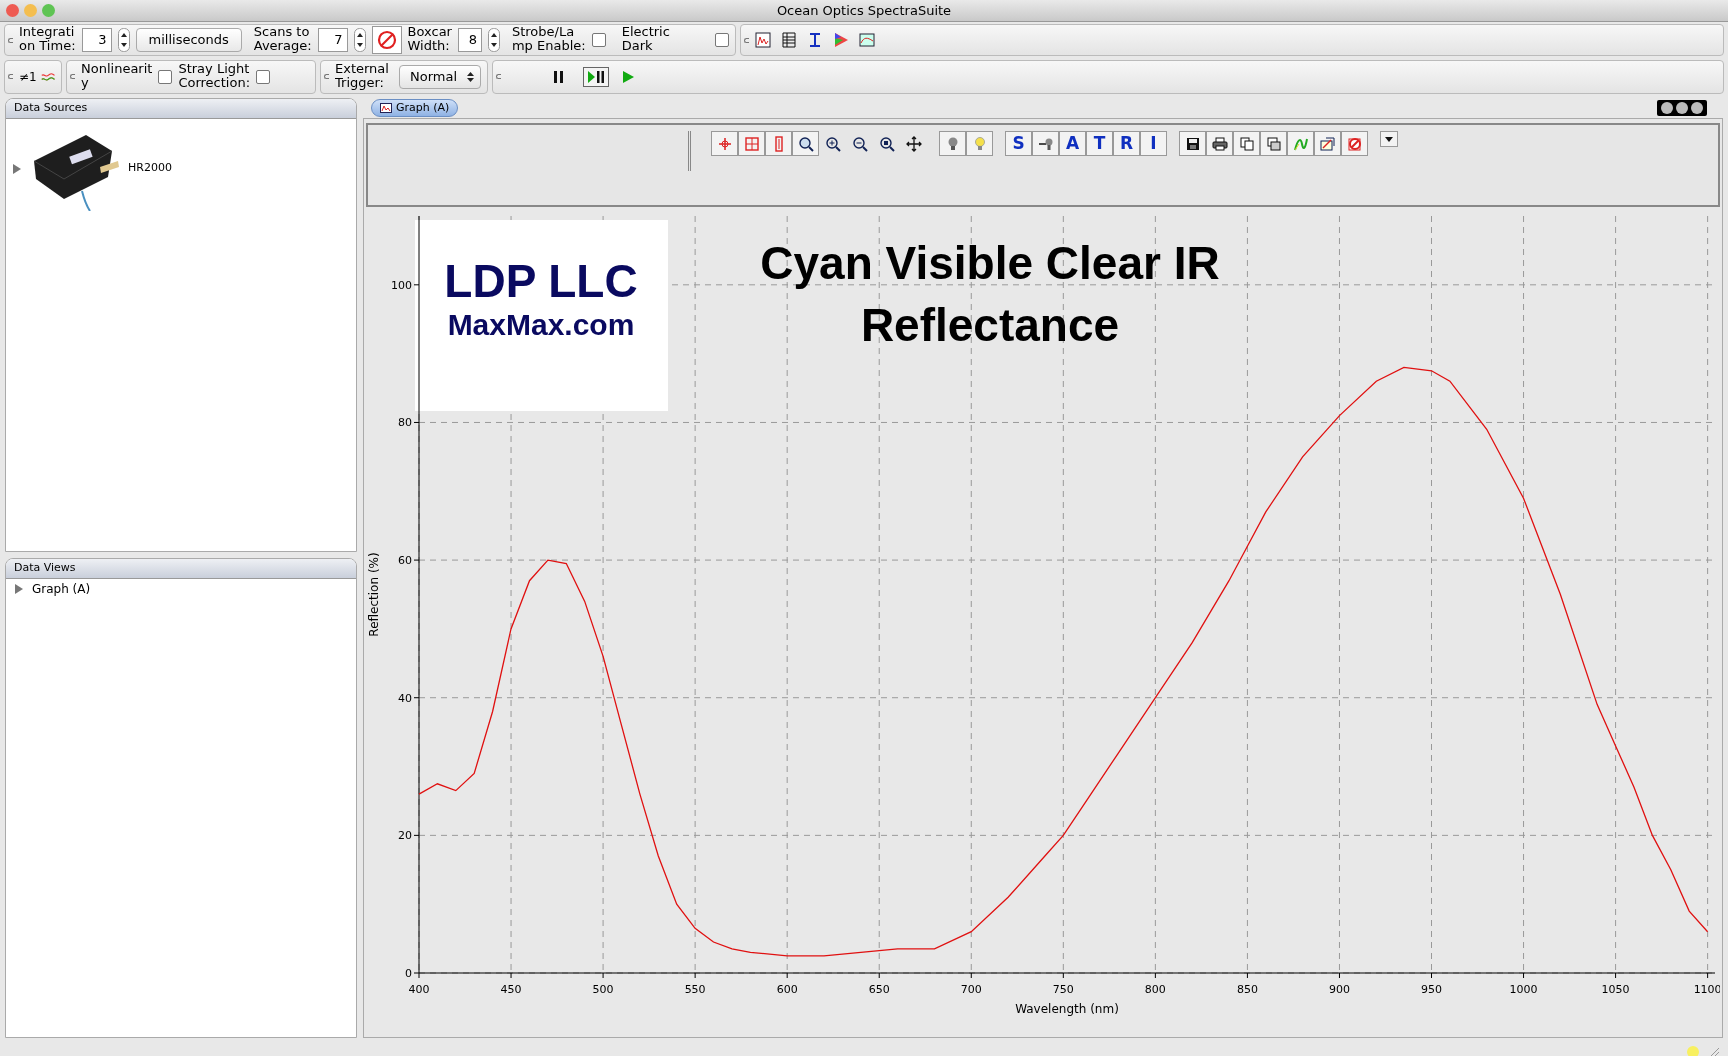 The height and width of the screenshot is (1056, 1728). I want to click on text-cursor-icon, so click(815, 40).